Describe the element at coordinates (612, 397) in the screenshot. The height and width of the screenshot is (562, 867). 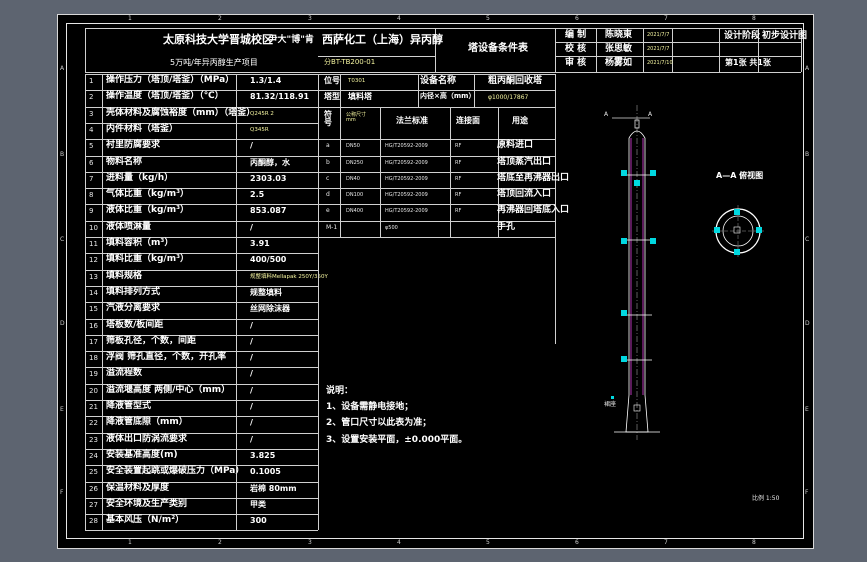
I see `skirt-marker` at that location.